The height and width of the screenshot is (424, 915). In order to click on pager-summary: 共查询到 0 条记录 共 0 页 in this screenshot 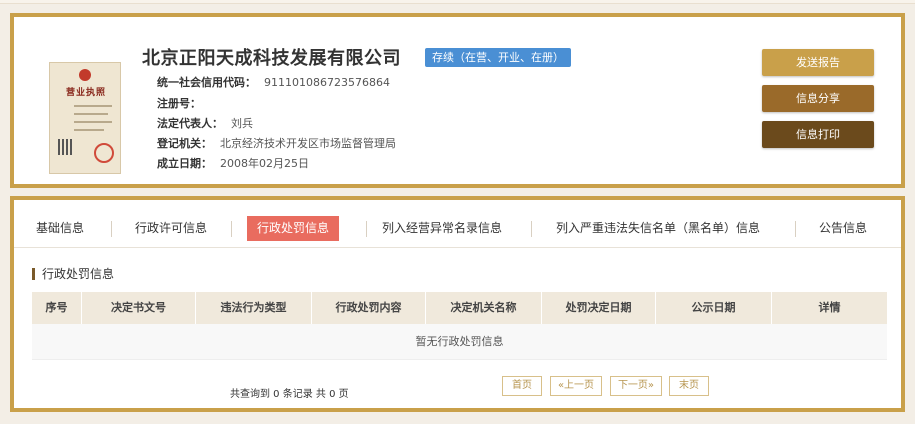, I will do `click(289, 394)`.